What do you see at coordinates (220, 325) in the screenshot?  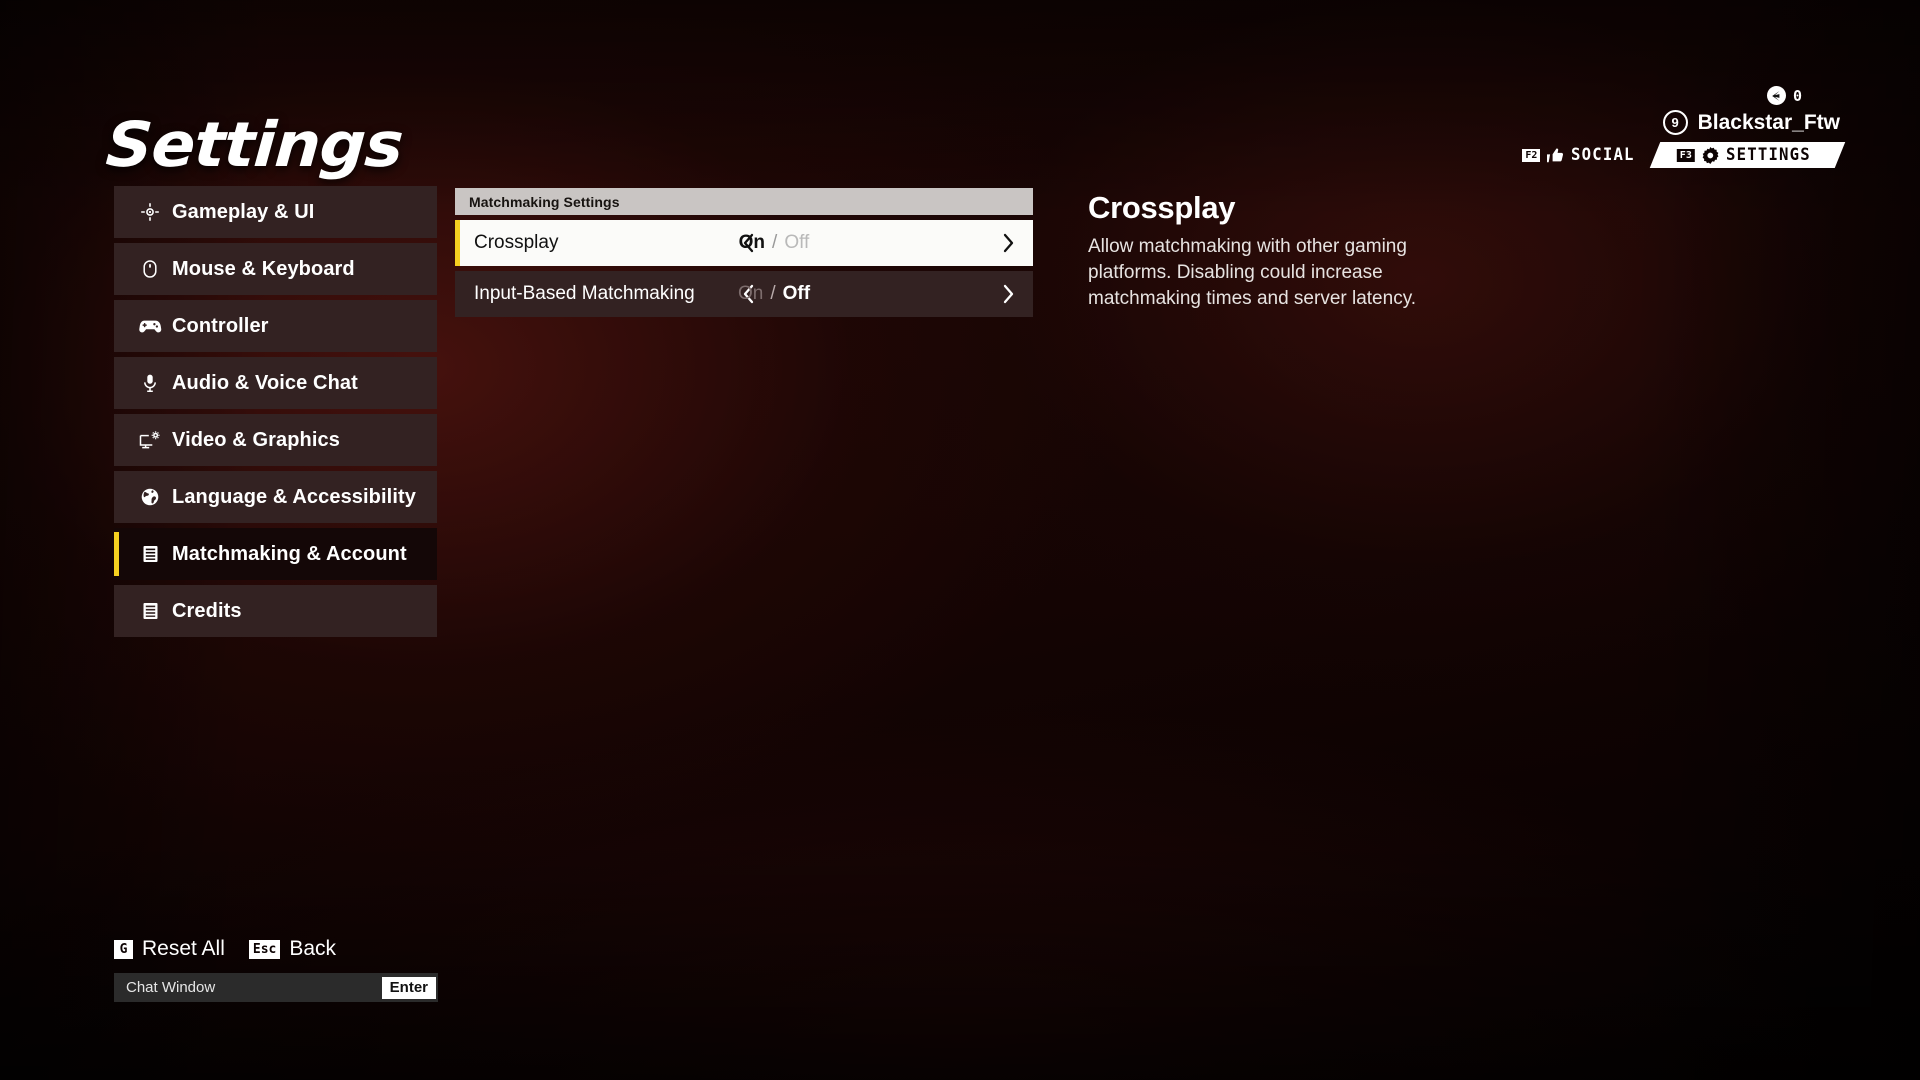 I see `sidebar-item-label: Controller` at bounding box center [220, 325].